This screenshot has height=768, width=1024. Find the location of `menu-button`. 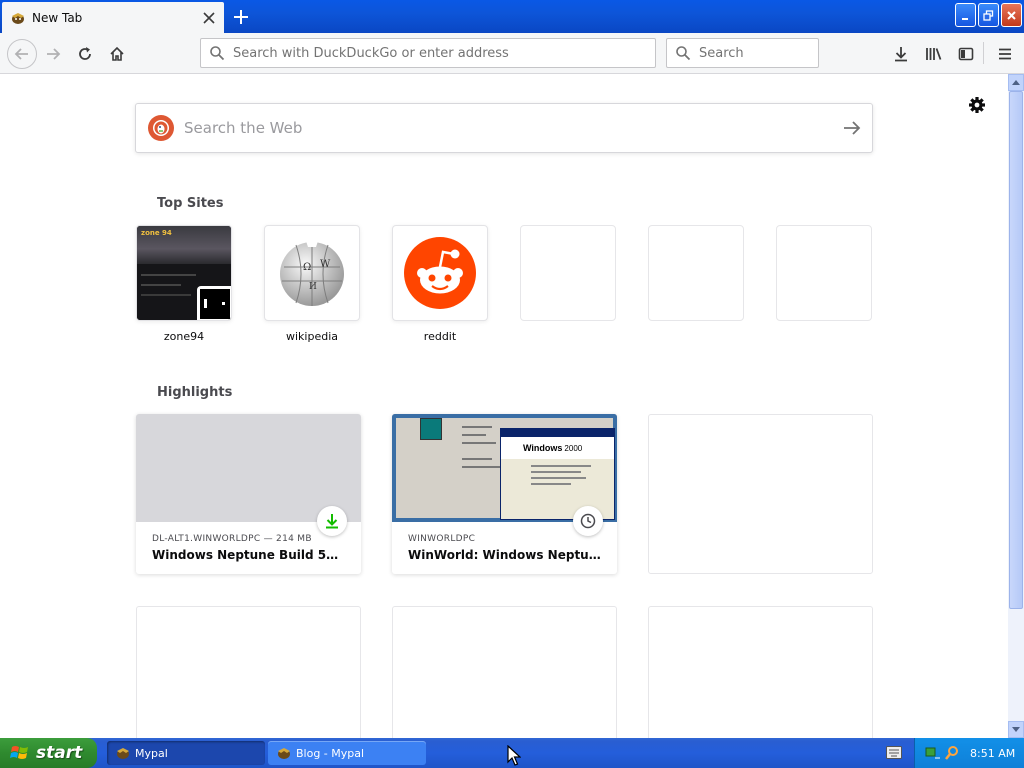

menu-button is located at coordinates (1005, 54).